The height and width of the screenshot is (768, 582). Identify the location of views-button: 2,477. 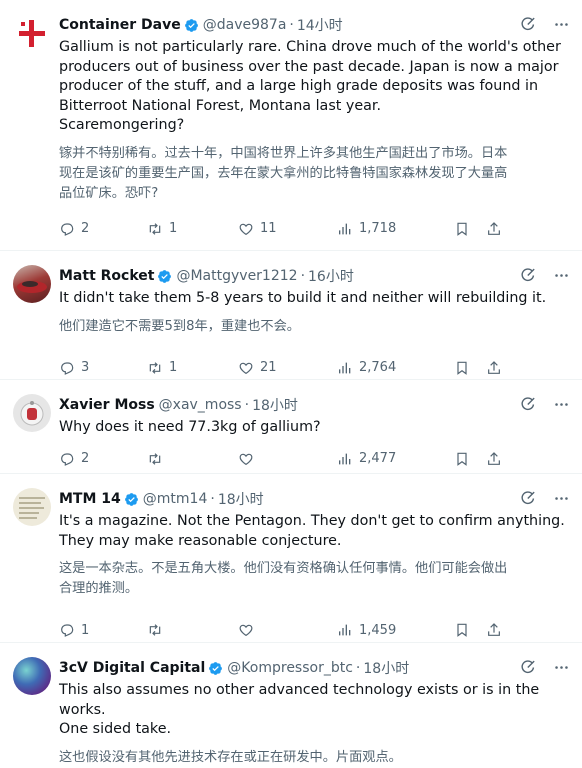
(395, 459).